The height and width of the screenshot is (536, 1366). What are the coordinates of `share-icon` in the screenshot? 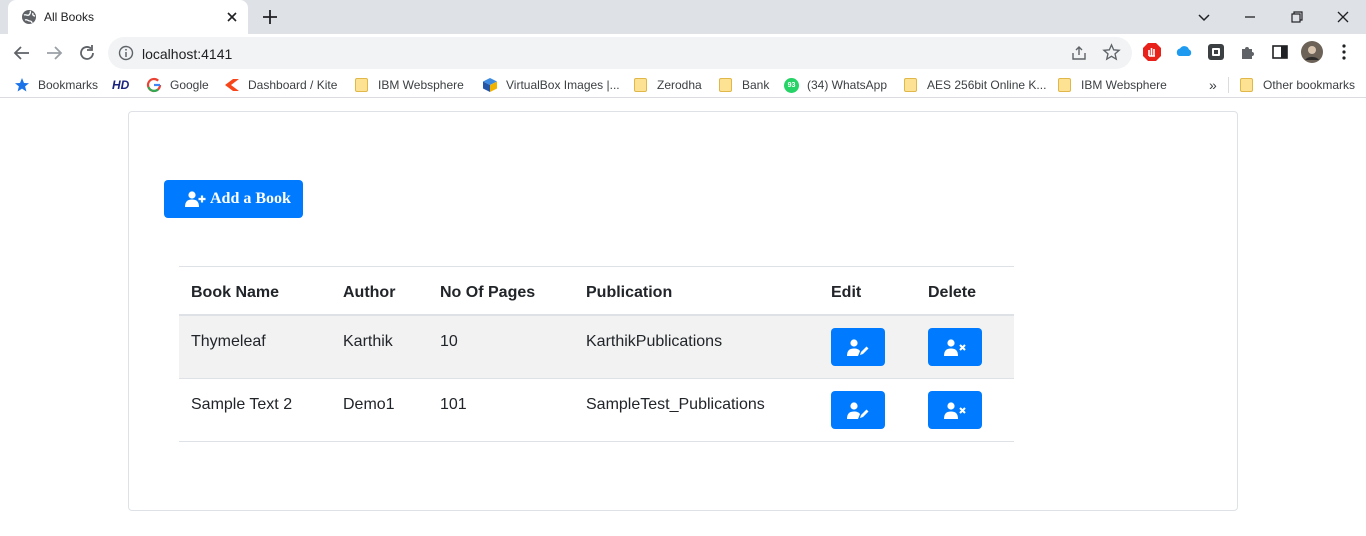 It's located at (1079, 53).